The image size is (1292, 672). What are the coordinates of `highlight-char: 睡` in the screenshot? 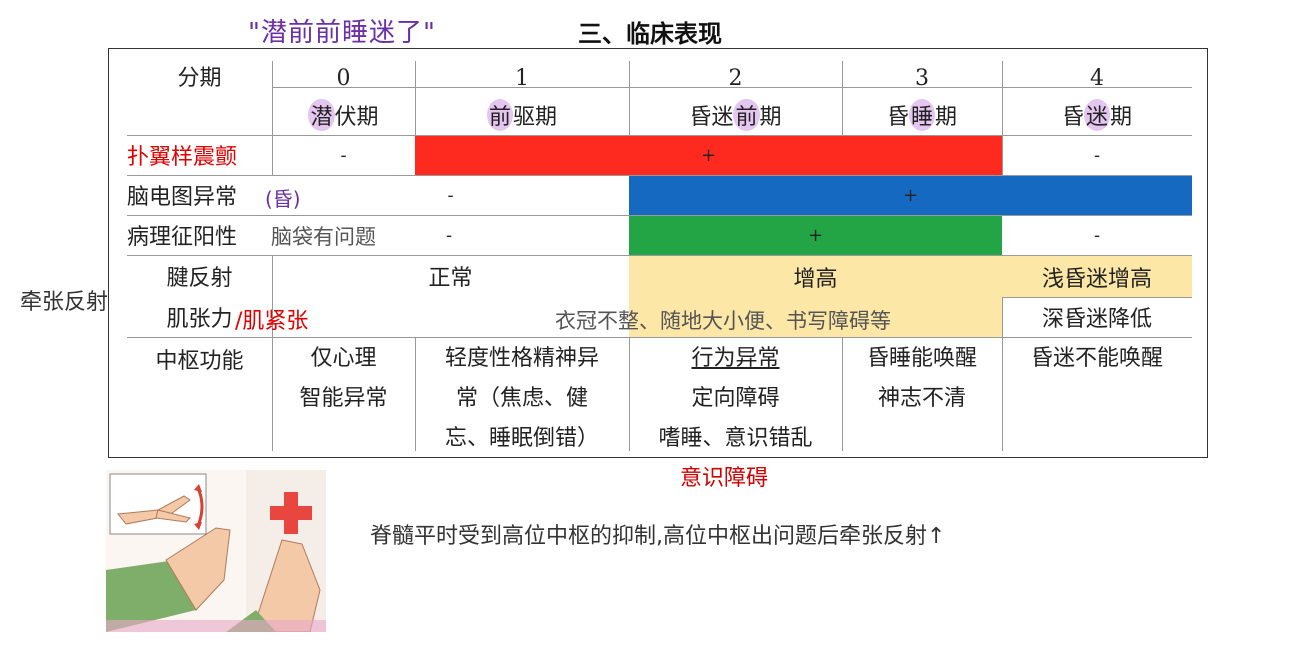 It's located at (921, 115).